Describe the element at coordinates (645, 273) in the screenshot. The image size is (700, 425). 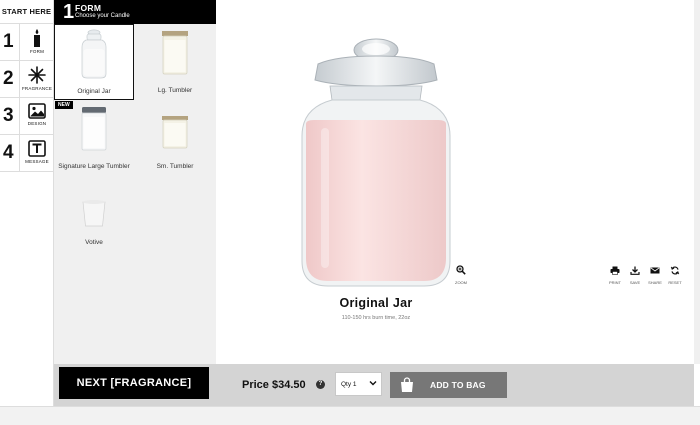
I see `preview-toolbar: PRINT SAVE SHARE RESET` at that location.